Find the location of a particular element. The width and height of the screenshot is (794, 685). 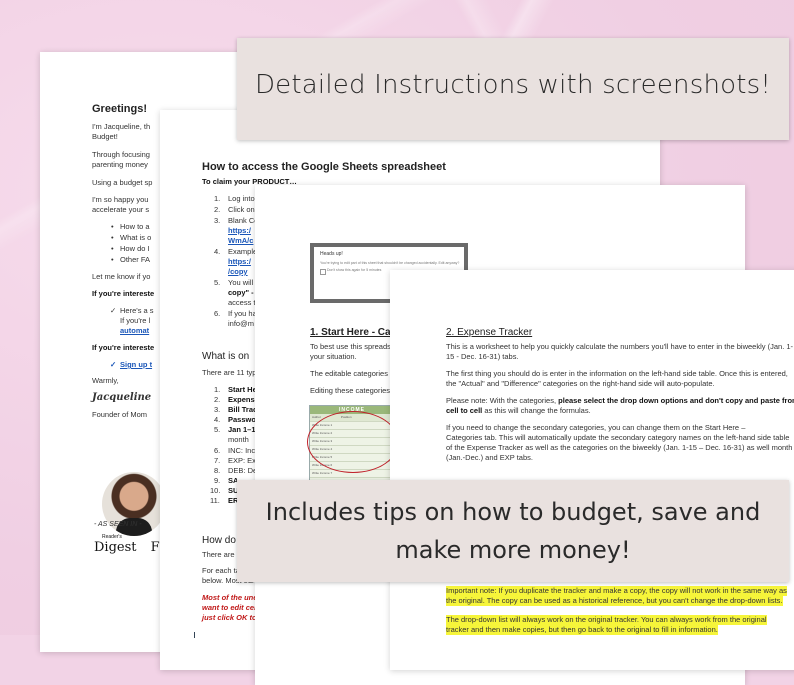

warning-line-3: just click OK to e is located at coordinates (232, 617).